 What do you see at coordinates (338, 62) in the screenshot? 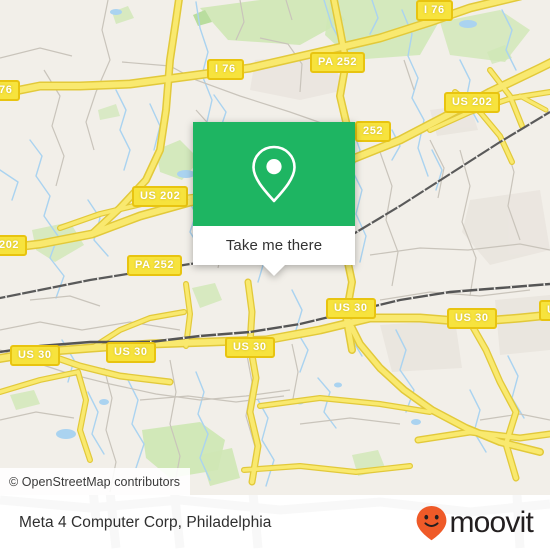
I see `shield-pa-252-top: PA 252` at bounding box center [338, 62].